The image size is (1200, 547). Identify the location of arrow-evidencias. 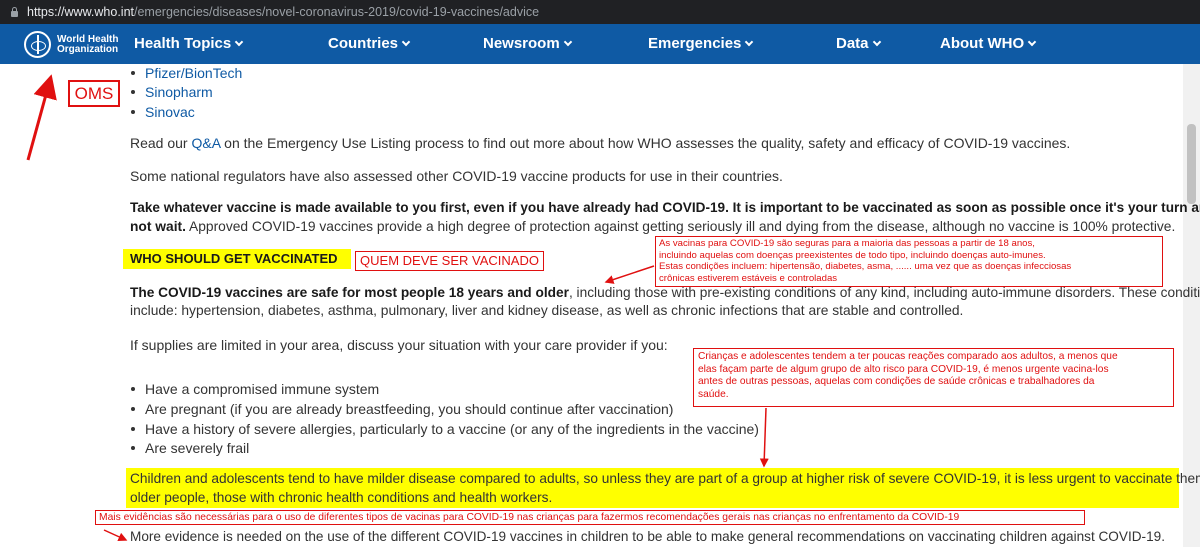
(115, 535).